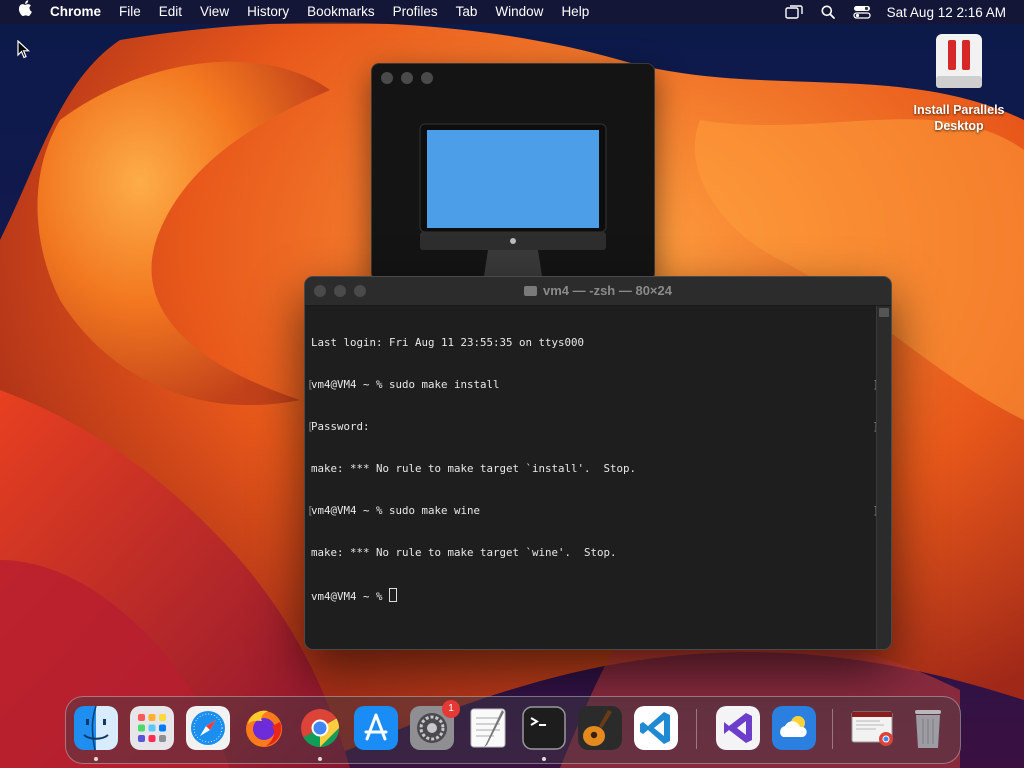  I want to click on menu-file: File, so click(130, 12).